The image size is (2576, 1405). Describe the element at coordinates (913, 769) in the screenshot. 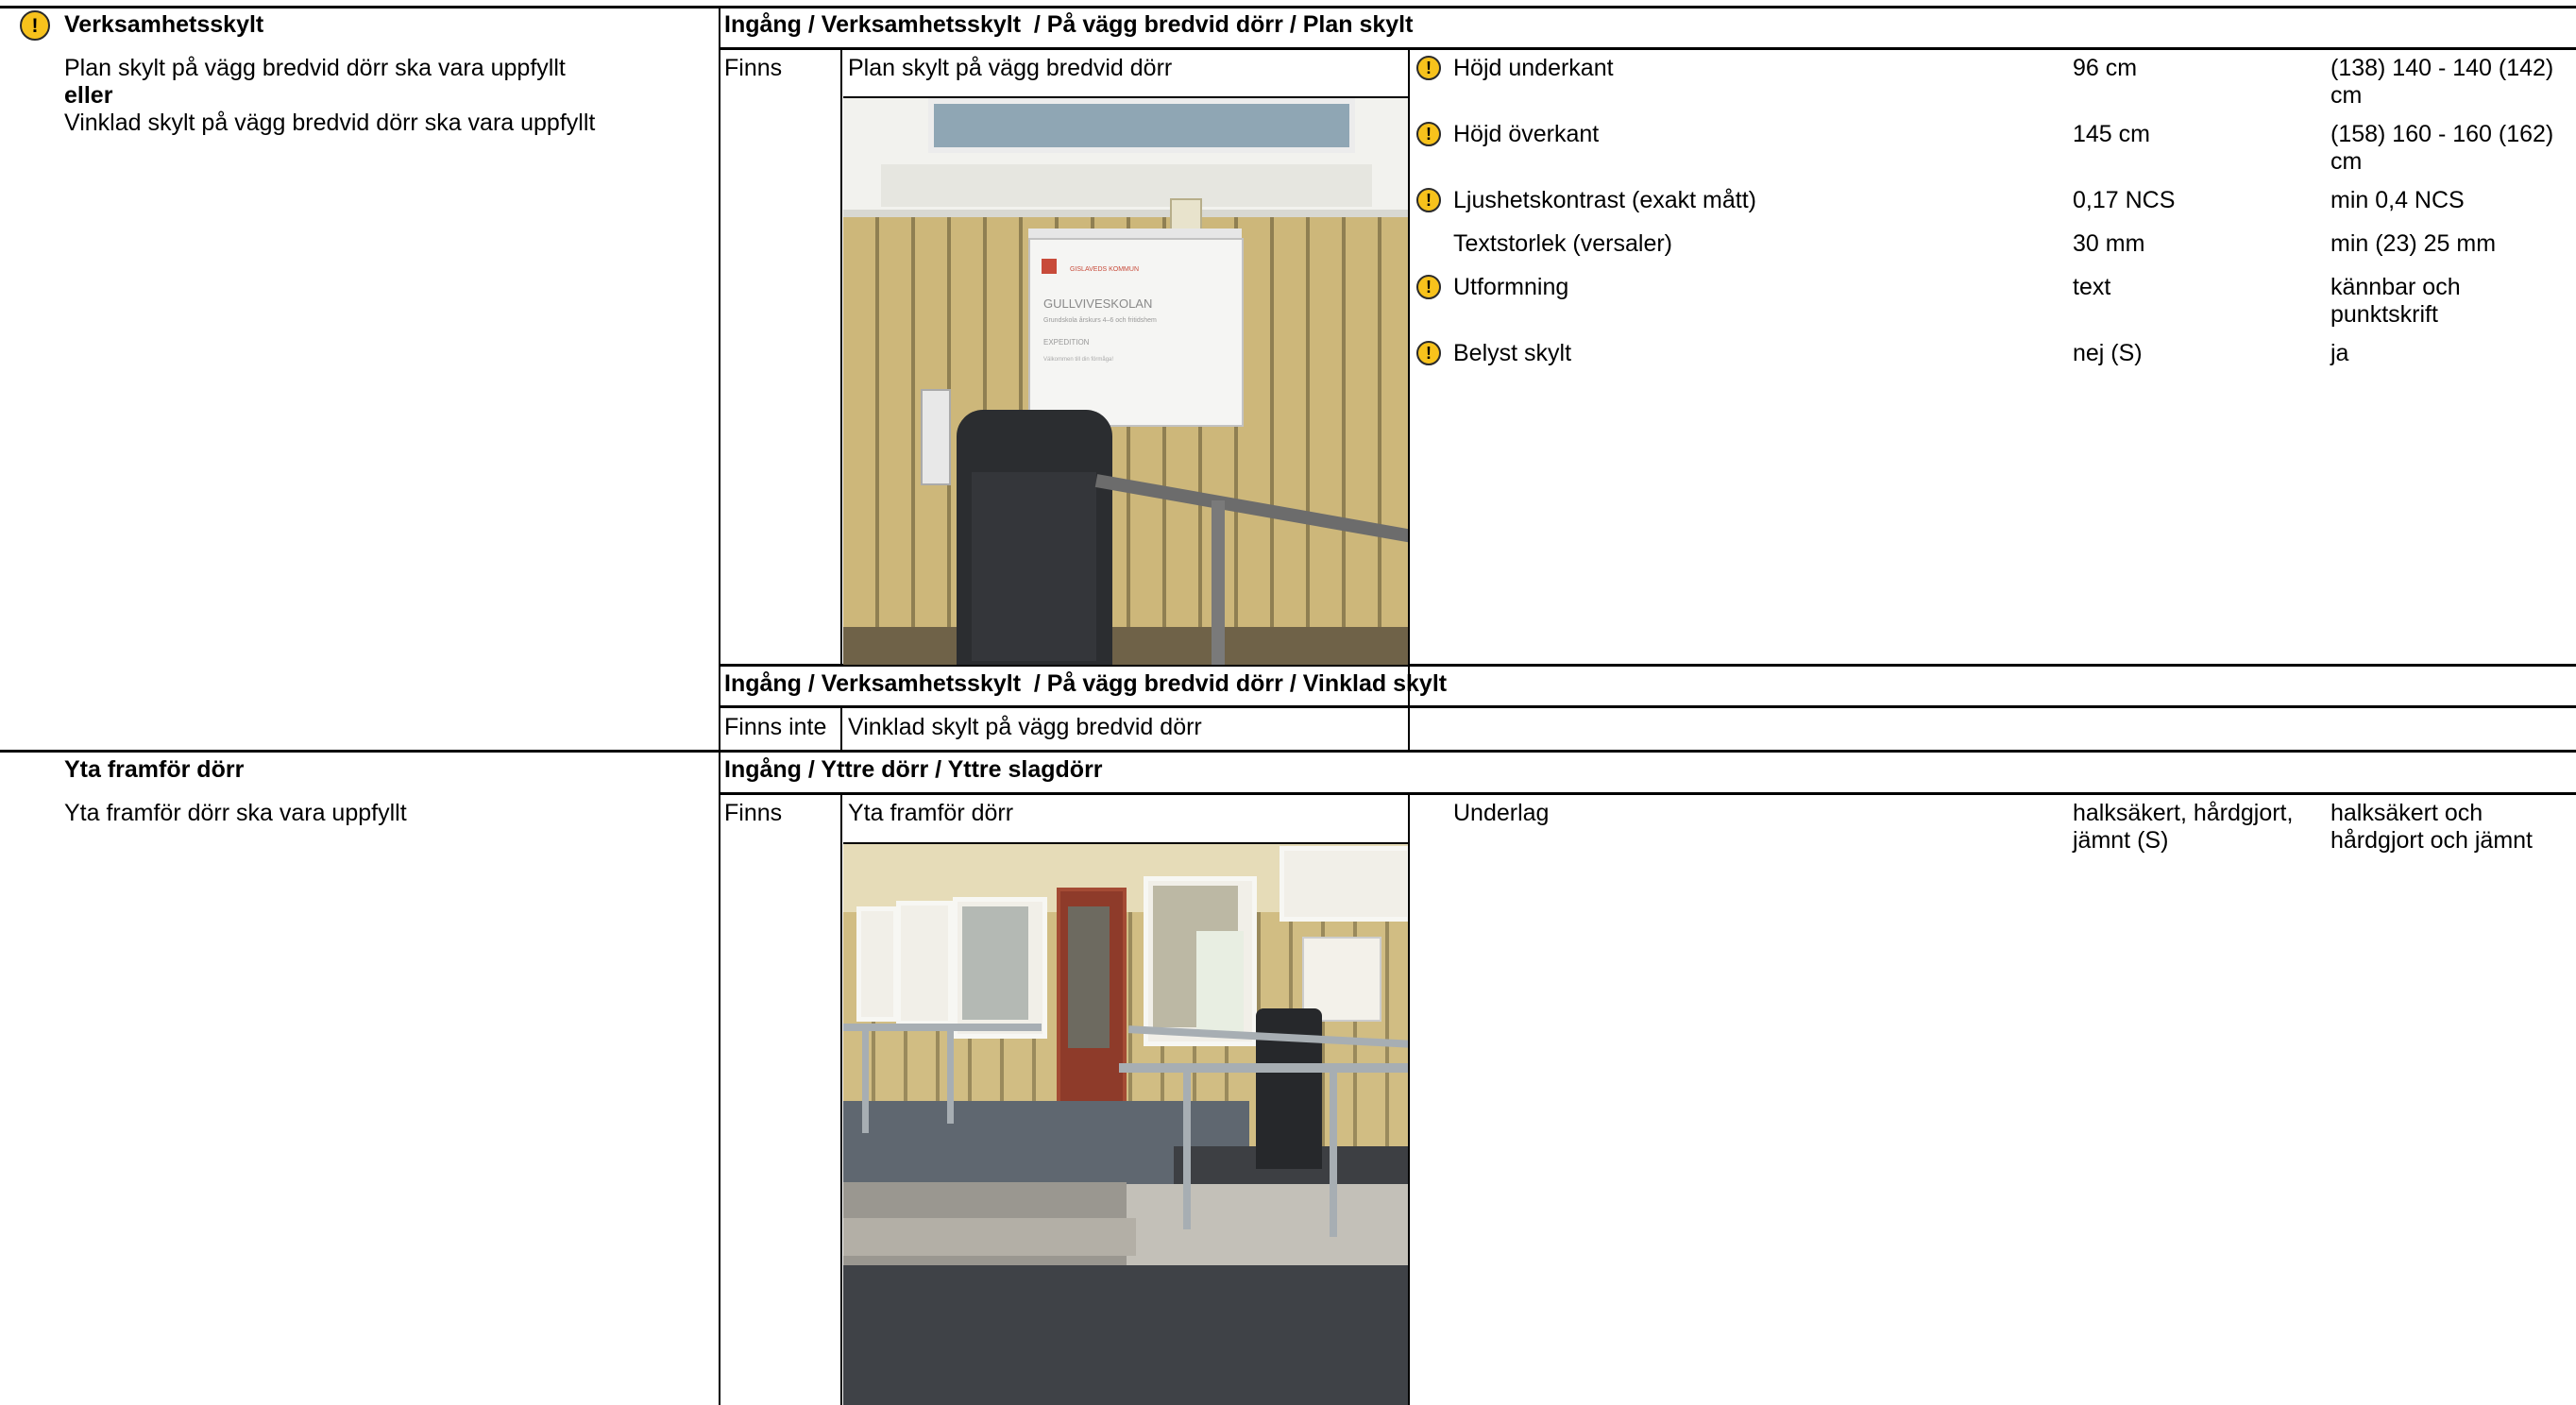

I see `yta-header: Ingång / Yttre dörr / Yttre slagdörr` at that location.